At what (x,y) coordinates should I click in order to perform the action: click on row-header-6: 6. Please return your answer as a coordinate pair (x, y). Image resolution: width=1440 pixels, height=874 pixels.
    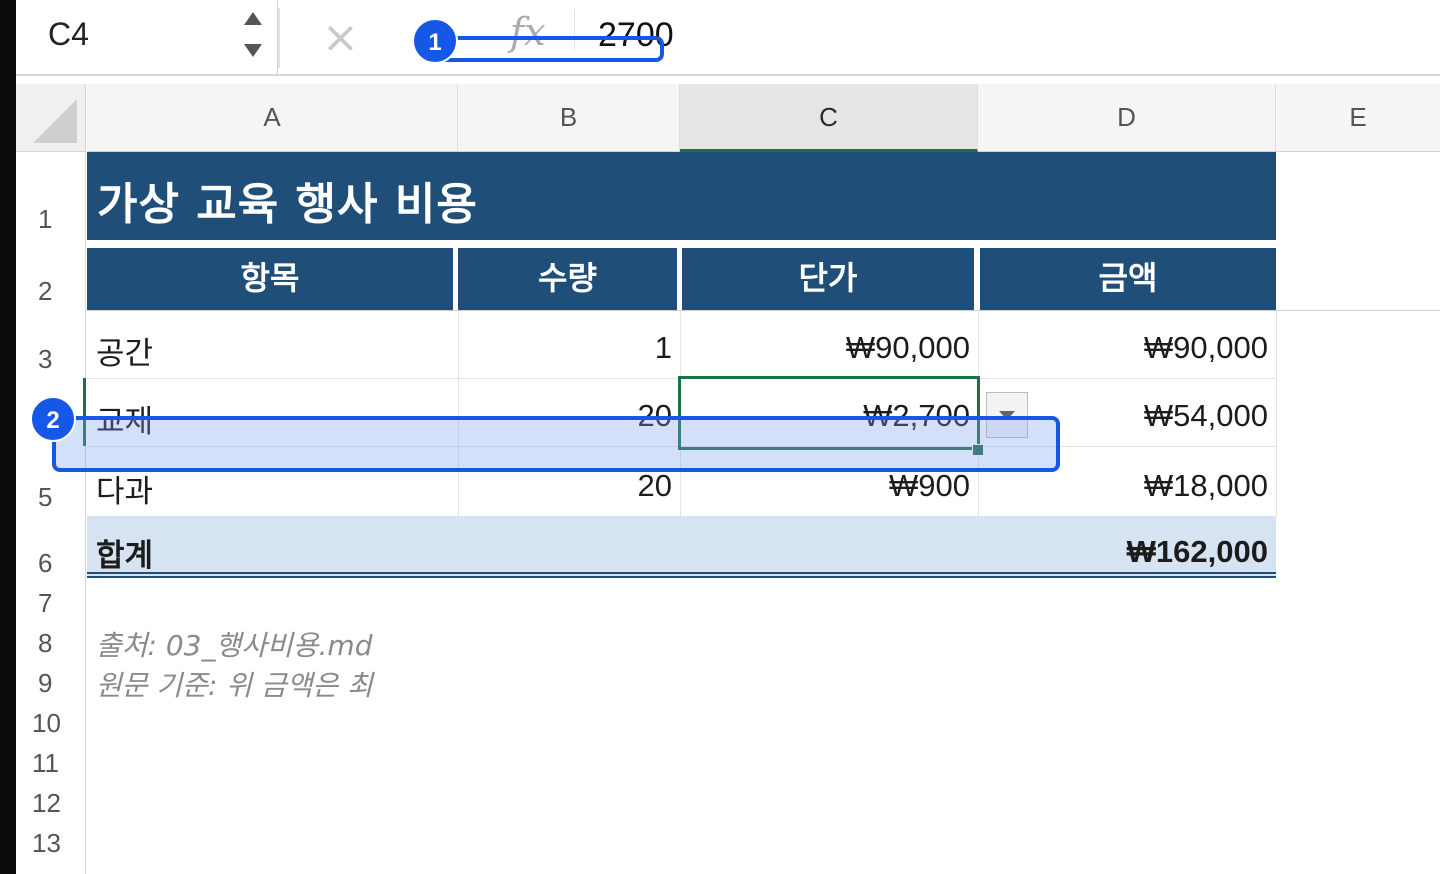
    Looking at the image, I should click on (51, 550).